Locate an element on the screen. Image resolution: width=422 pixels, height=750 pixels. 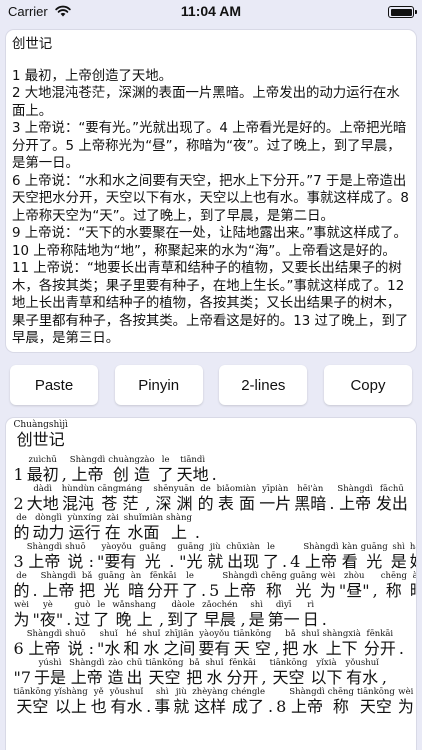
hanzi-text: 分开 is located at coordinates (242, 677).